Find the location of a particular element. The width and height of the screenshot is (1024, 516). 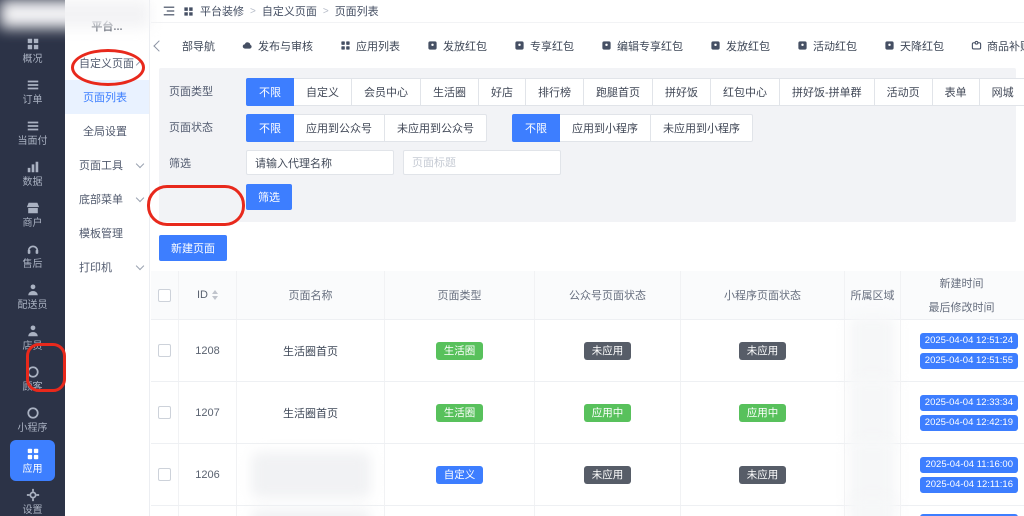

sidebar-item-settings: 设置 is located at coordinates (32, 498).